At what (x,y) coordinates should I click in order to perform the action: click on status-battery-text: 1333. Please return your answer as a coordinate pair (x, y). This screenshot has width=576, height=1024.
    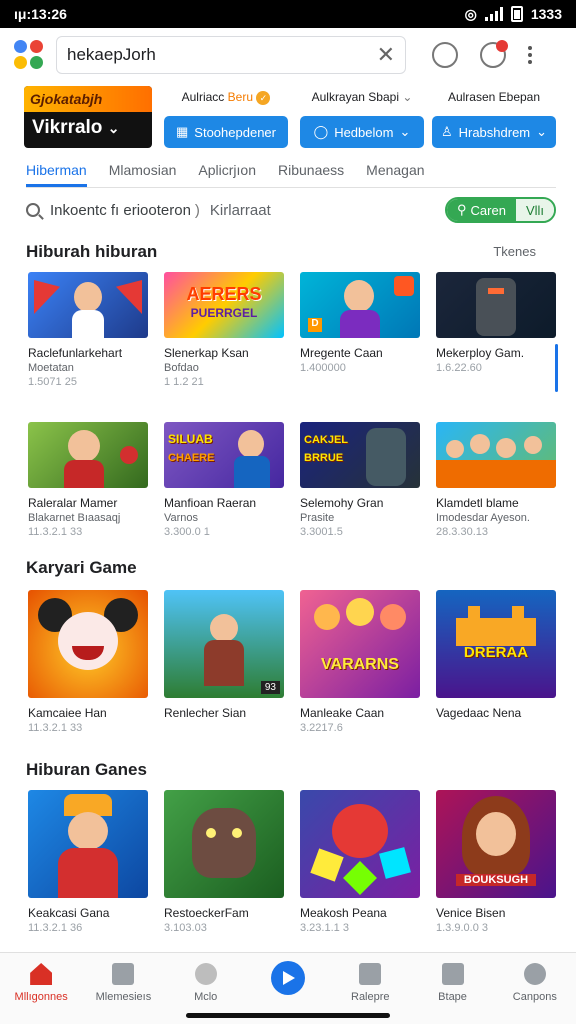
    Looking at the image, I should click on (546, 14).